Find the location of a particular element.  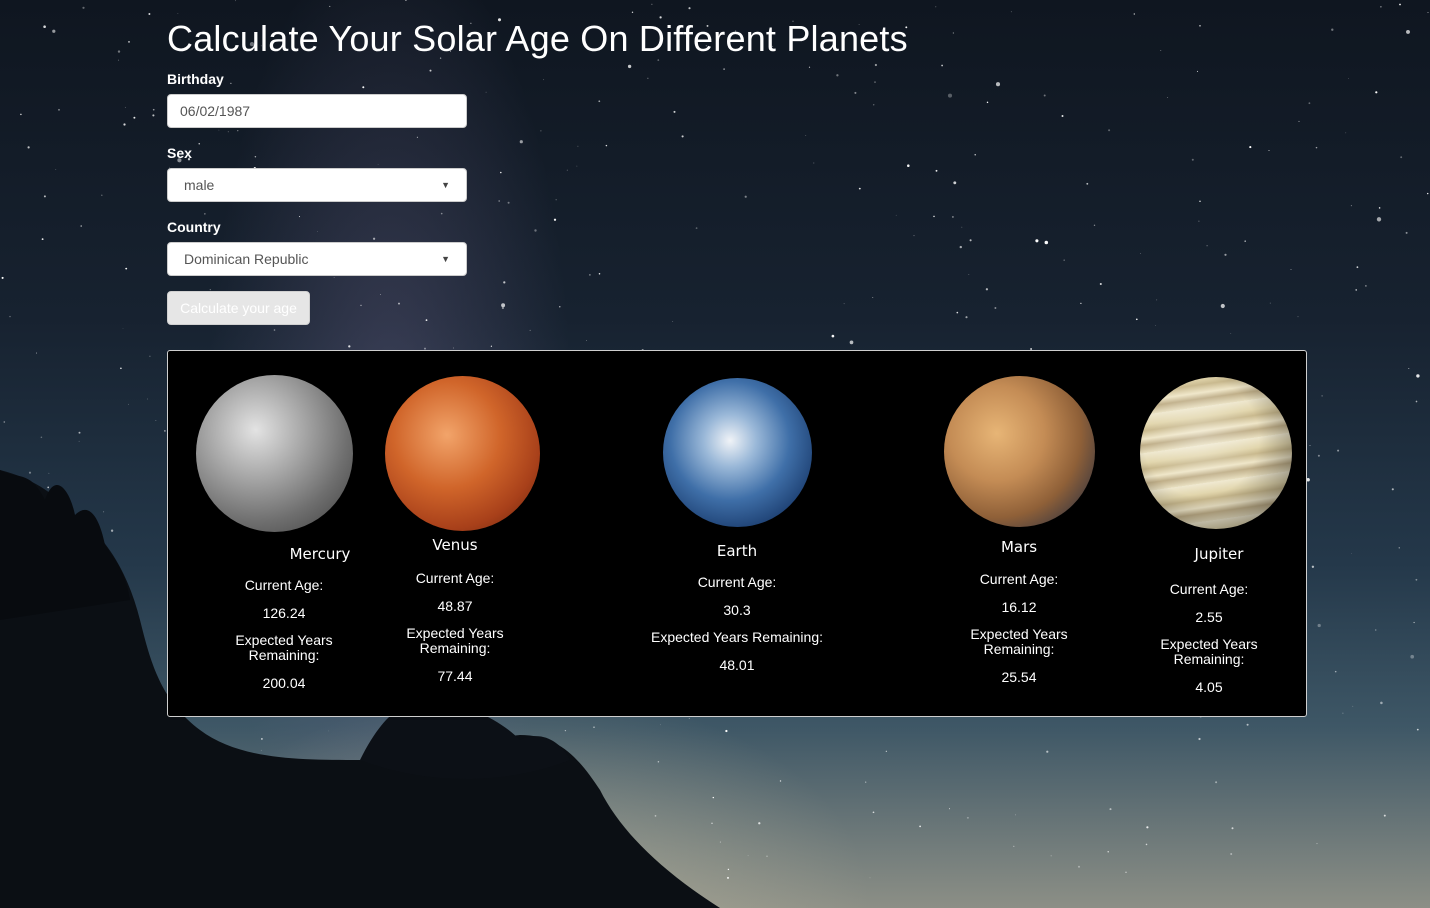

calculate-button: Calculate your age is located at coordinates (238, 308).